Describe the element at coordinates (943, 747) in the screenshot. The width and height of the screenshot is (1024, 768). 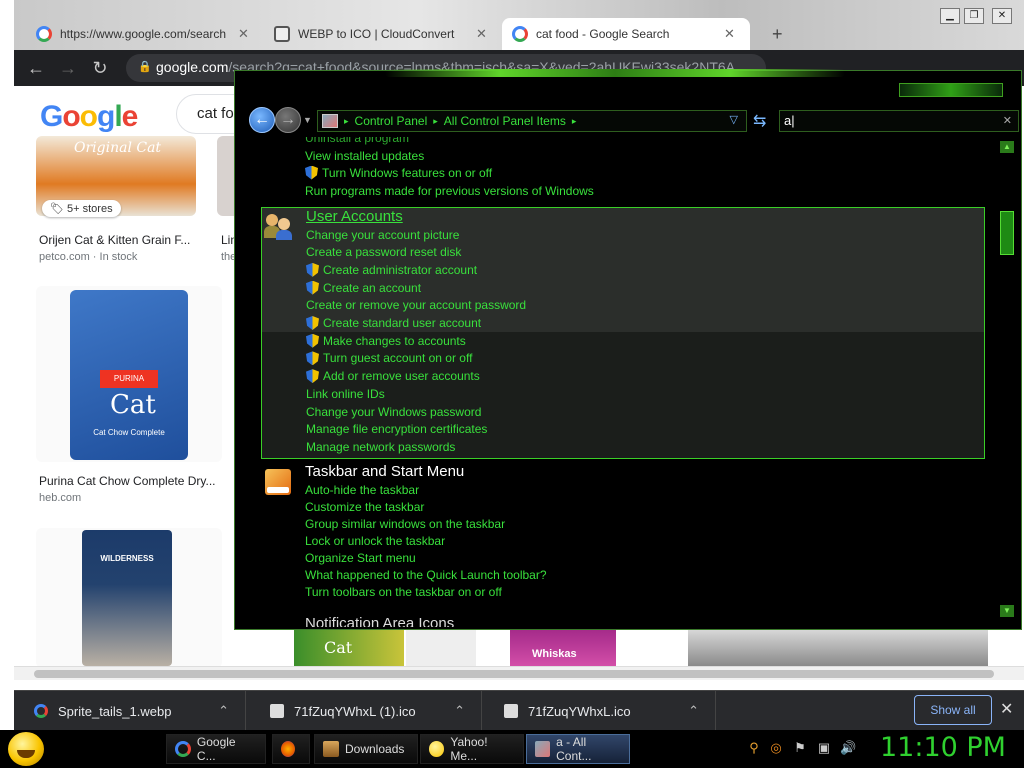
I see `system-clock: 11:10 PM` at that location.